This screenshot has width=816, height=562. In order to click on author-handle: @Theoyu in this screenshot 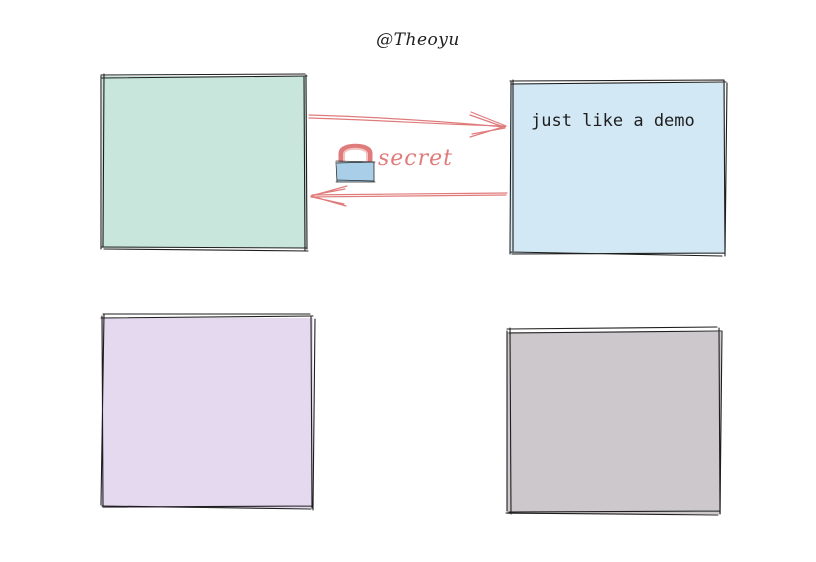, I will do `click(418, 40)`.